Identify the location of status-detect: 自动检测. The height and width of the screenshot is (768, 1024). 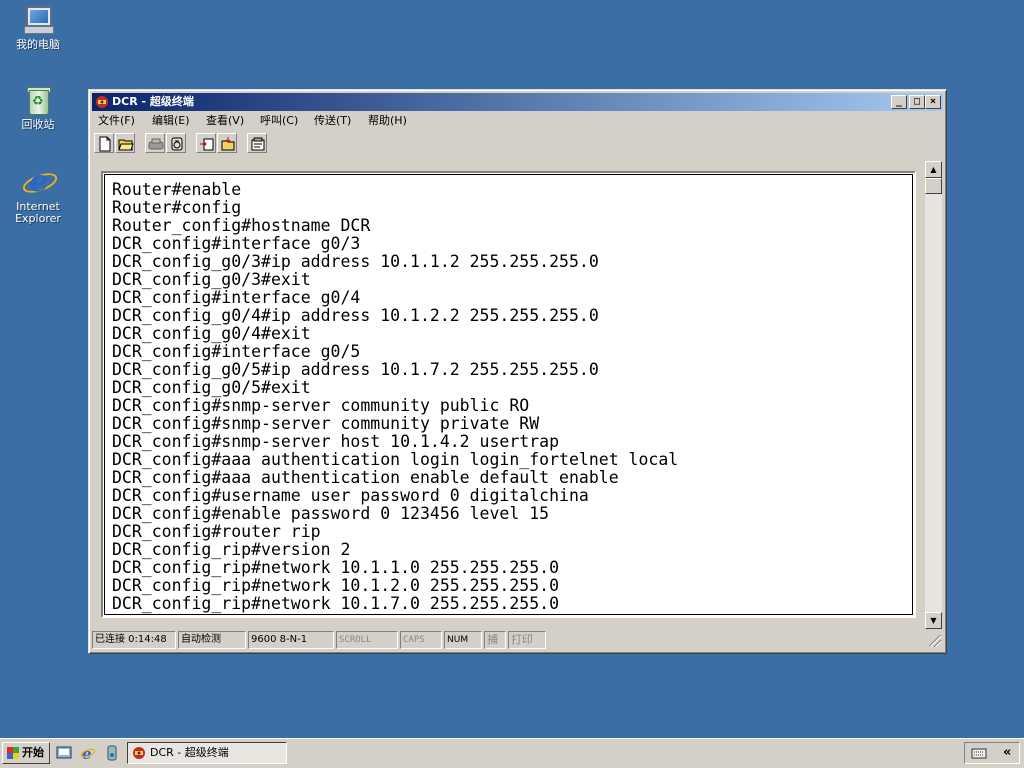
(212, 640).